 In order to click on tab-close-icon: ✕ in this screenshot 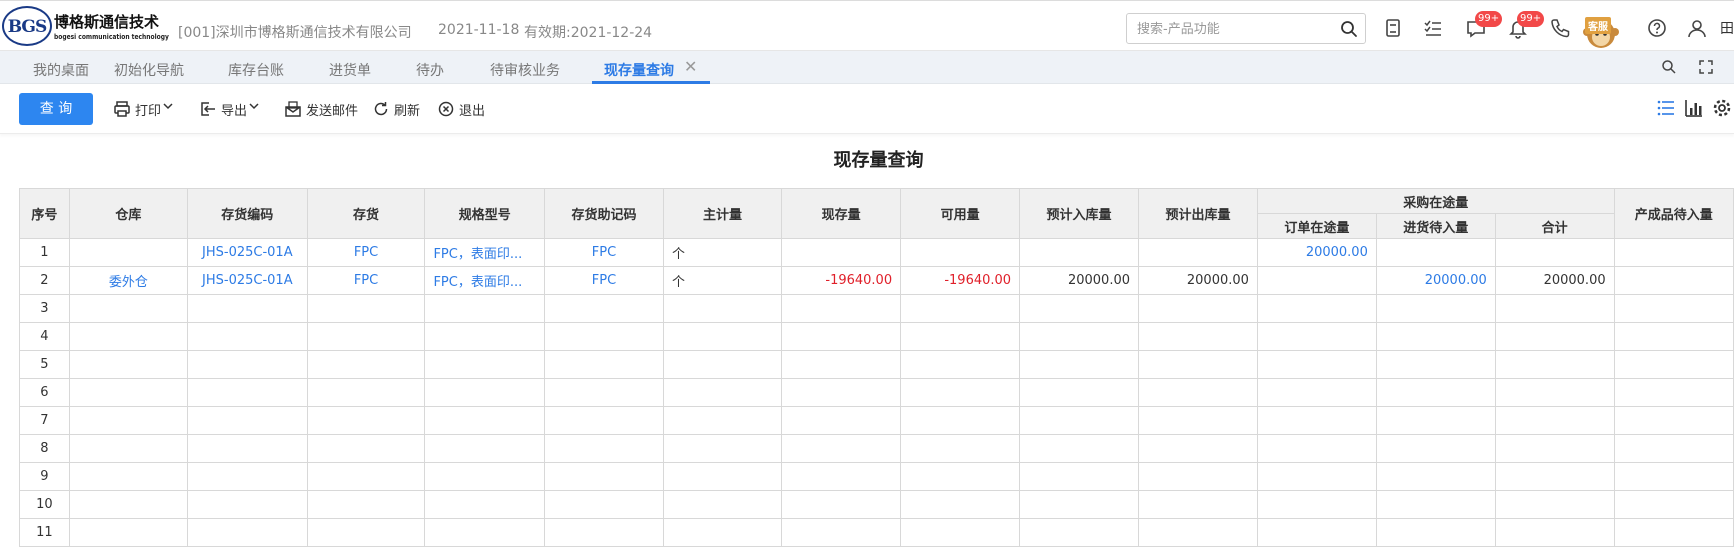, I will do `click(690, 66)`.